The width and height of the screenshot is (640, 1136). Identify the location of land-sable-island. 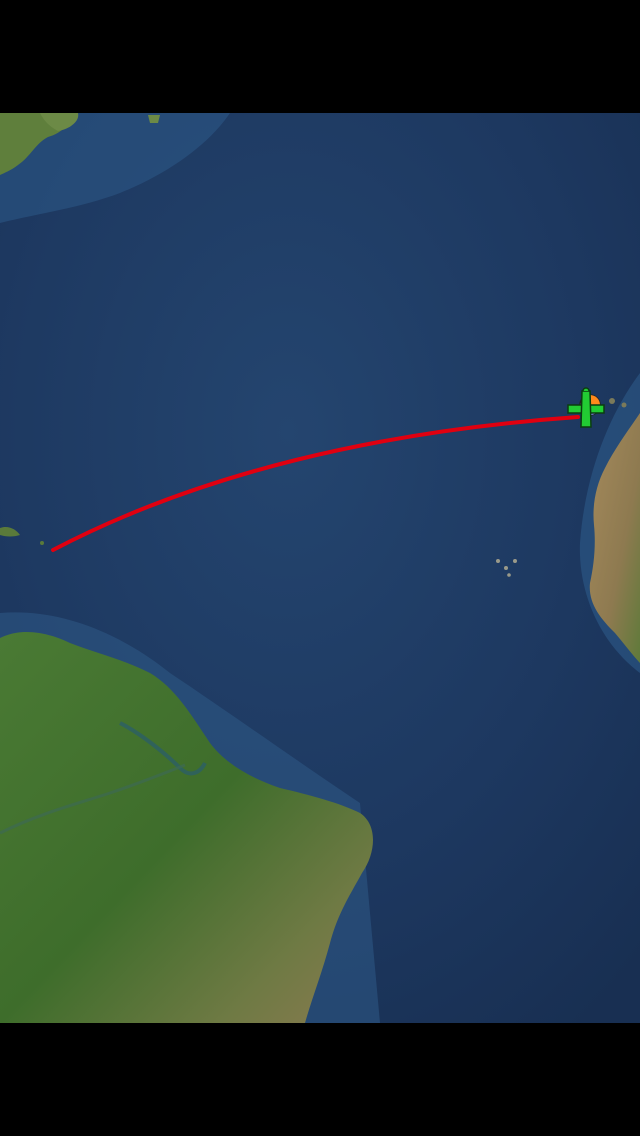
(154, 119).